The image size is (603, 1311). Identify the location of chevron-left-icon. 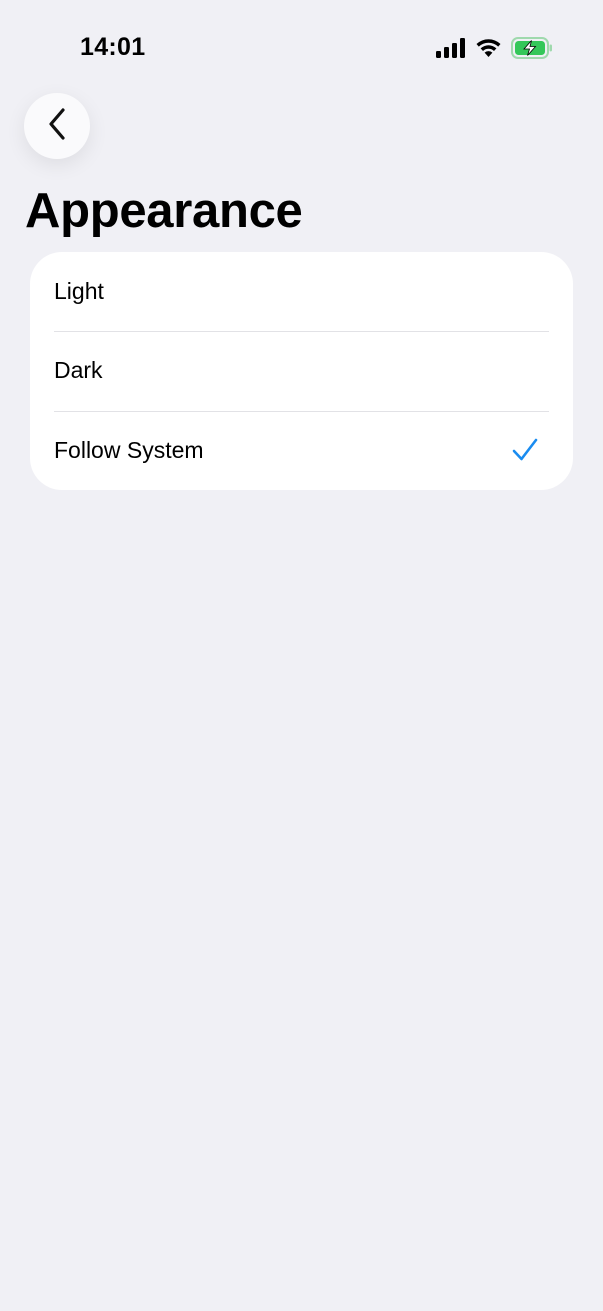
(57, 126).